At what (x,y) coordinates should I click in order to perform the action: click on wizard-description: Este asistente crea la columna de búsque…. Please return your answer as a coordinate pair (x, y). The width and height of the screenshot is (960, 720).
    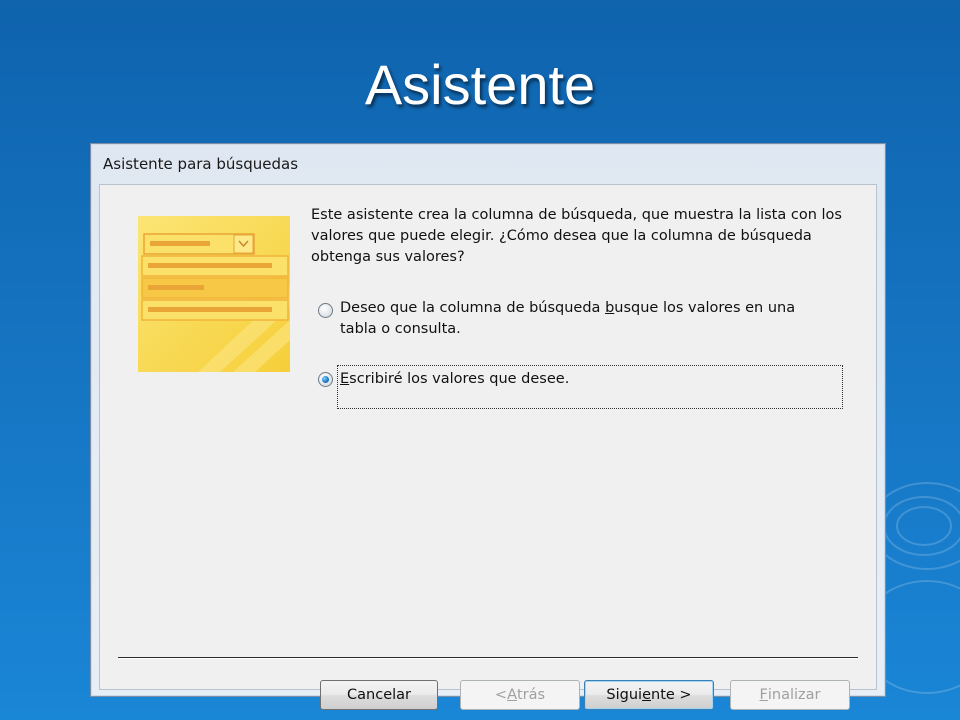
    Looking at the image, I should click on (576, 236).